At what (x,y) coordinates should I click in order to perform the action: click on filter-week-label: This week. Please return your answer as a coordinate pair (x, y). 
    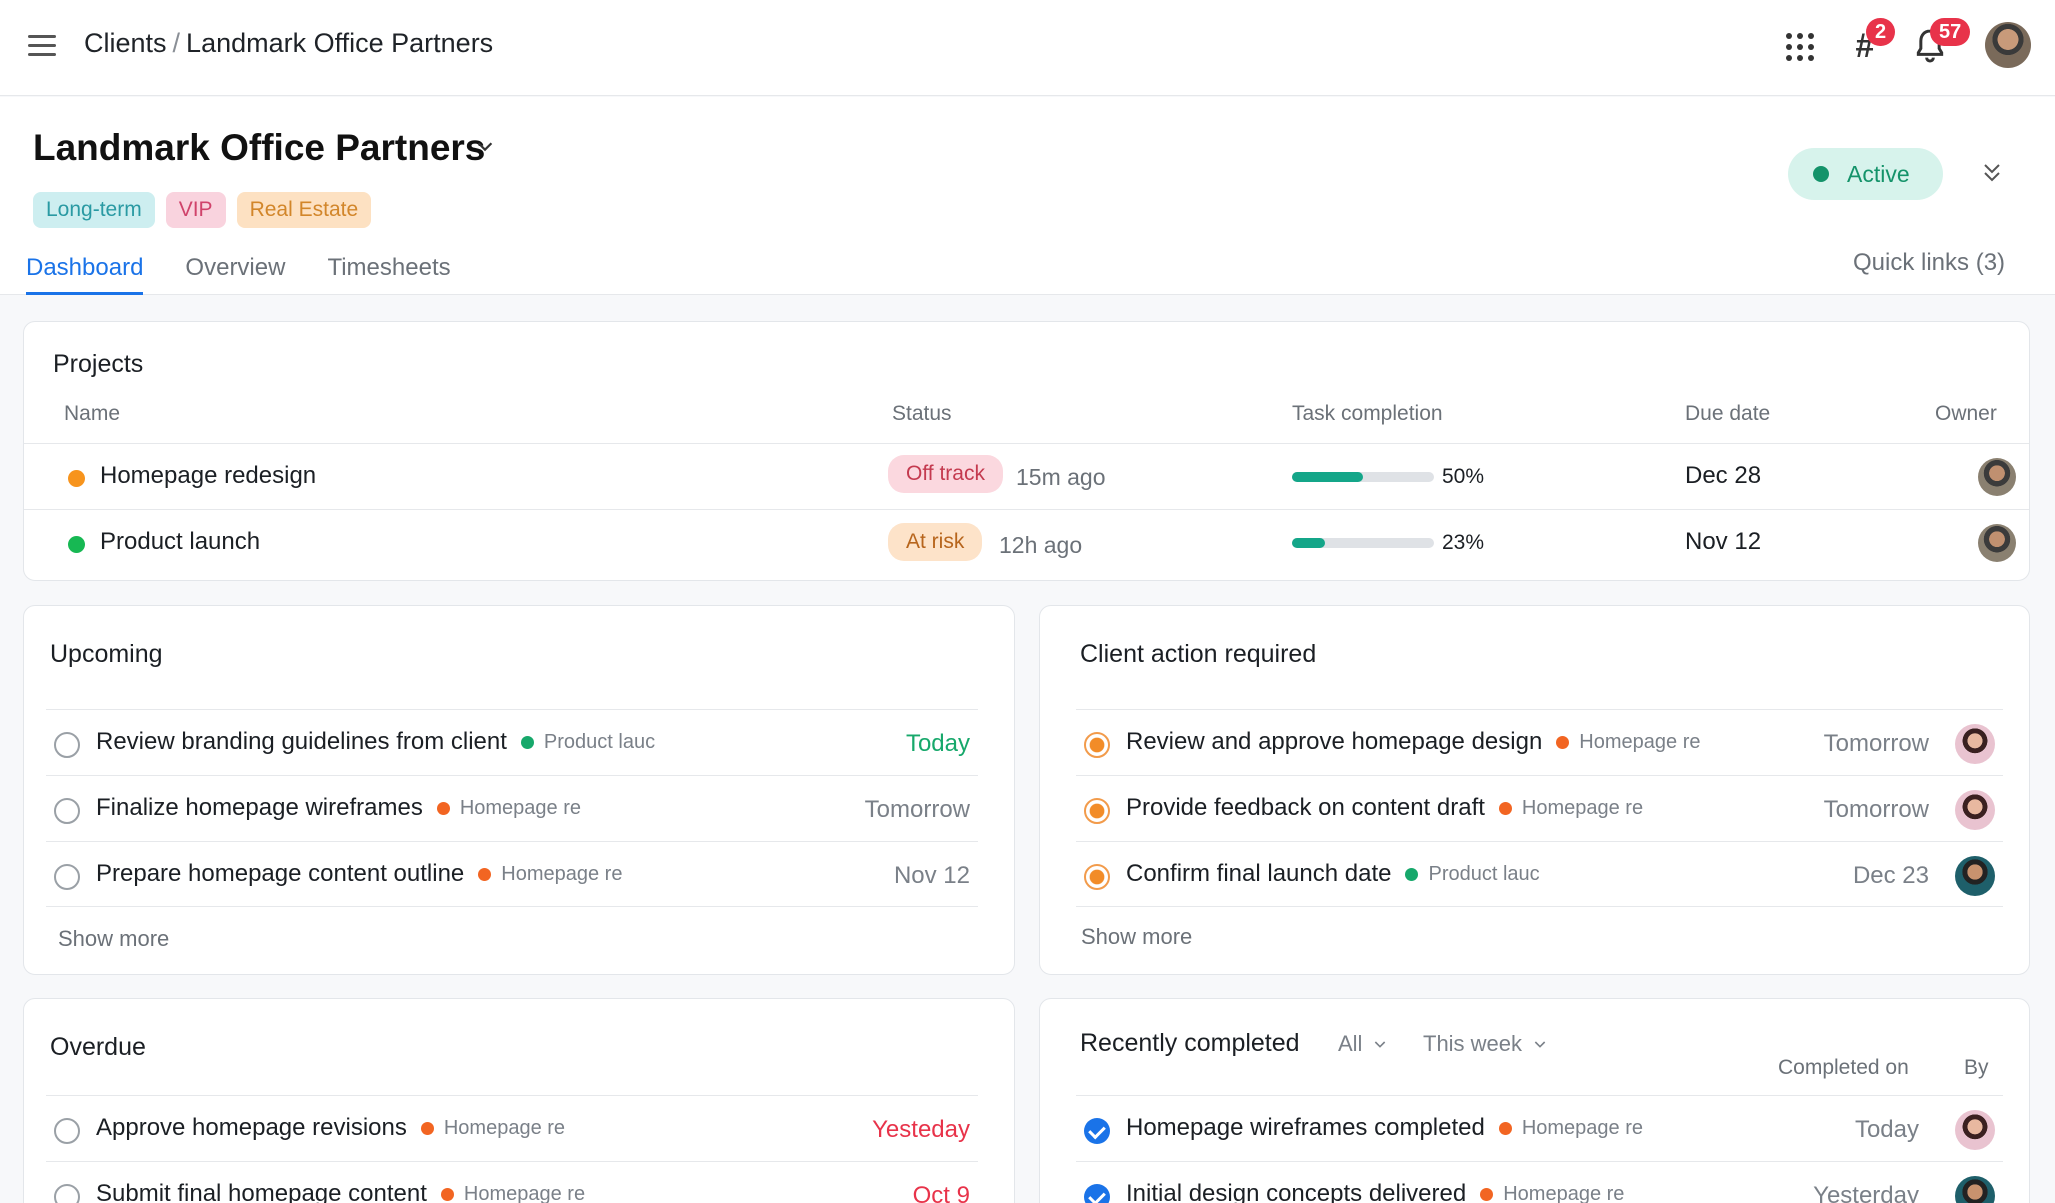
    Looking at the image, I should click on (1473, 1043).